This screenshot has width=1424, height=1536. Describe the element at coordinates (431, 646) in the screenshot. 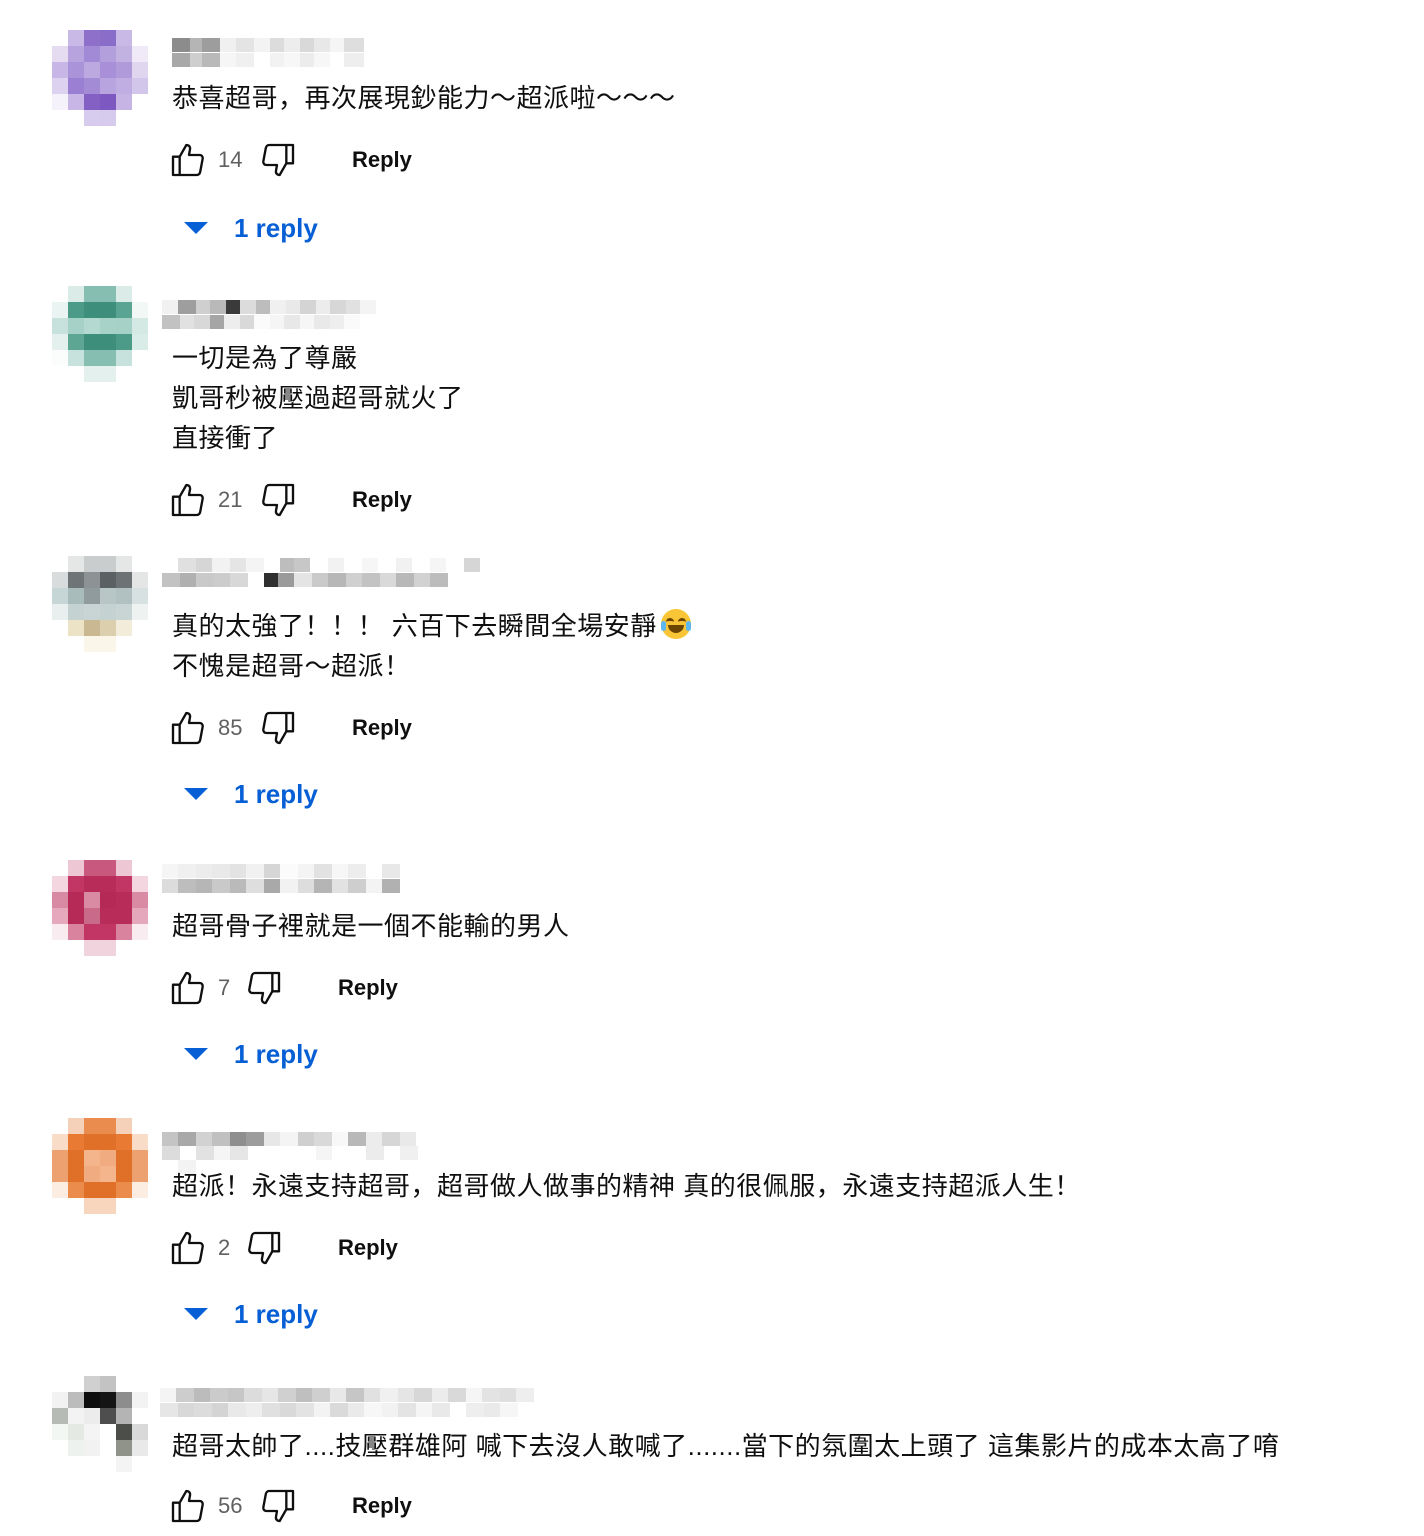

I see `comment-text: 真的太強了！！！ 六百下去瞬間全場安靜 不愧是超哥～超派！` at that location.